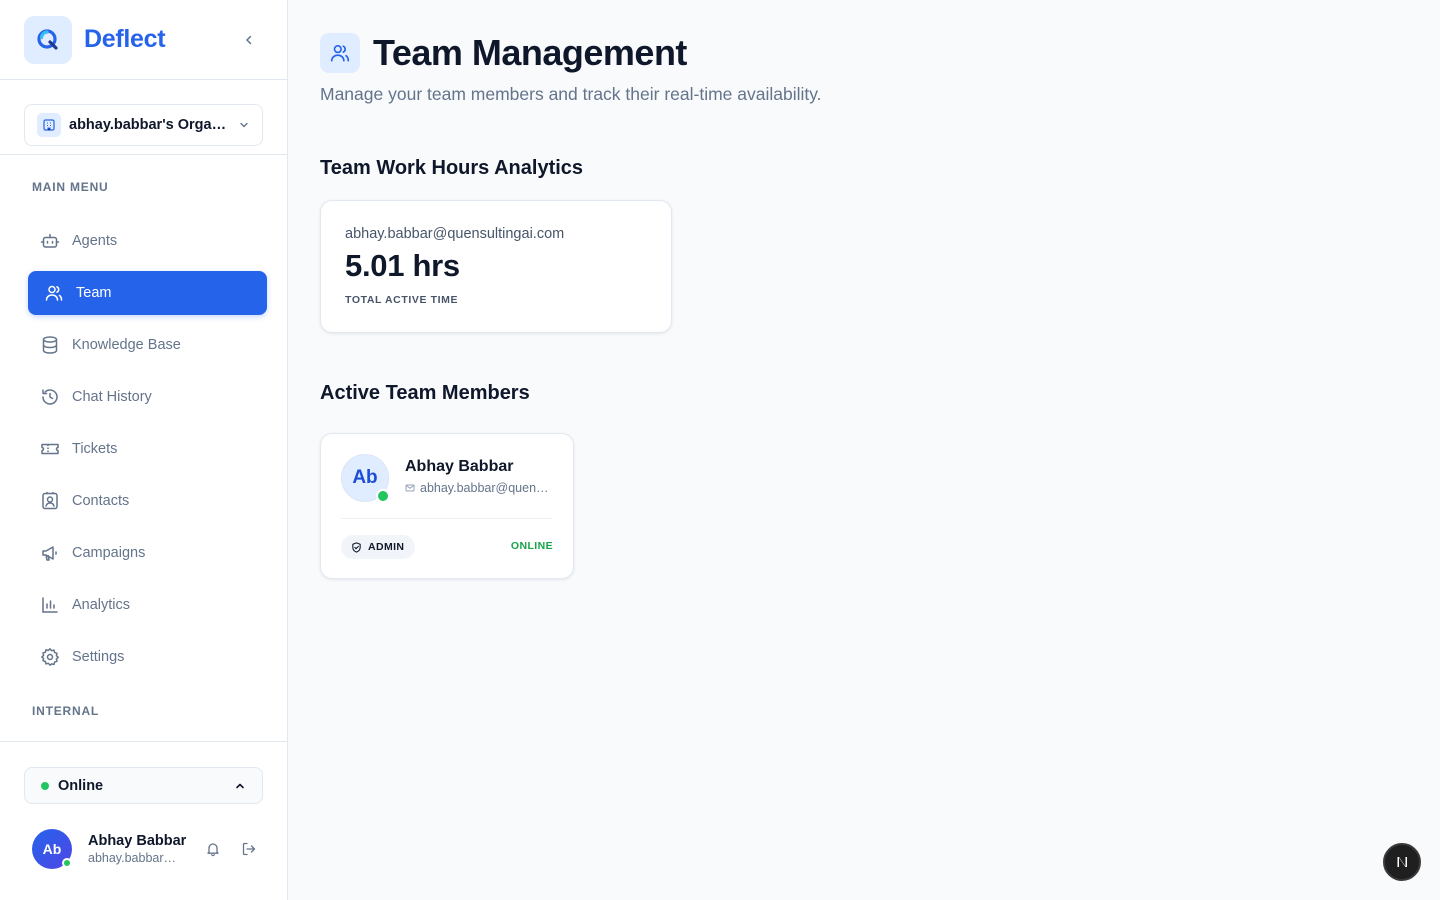  I want to click on shield-check-icon, so click(356, 547).